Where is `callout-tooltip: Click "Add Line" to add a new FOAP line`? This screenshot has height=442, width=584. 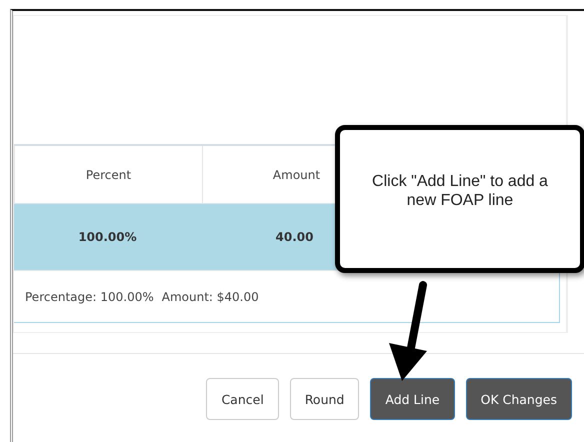 callout-tooltip: Click "Add Line" to add a new FOAP line is located at coordinates (459, 199).